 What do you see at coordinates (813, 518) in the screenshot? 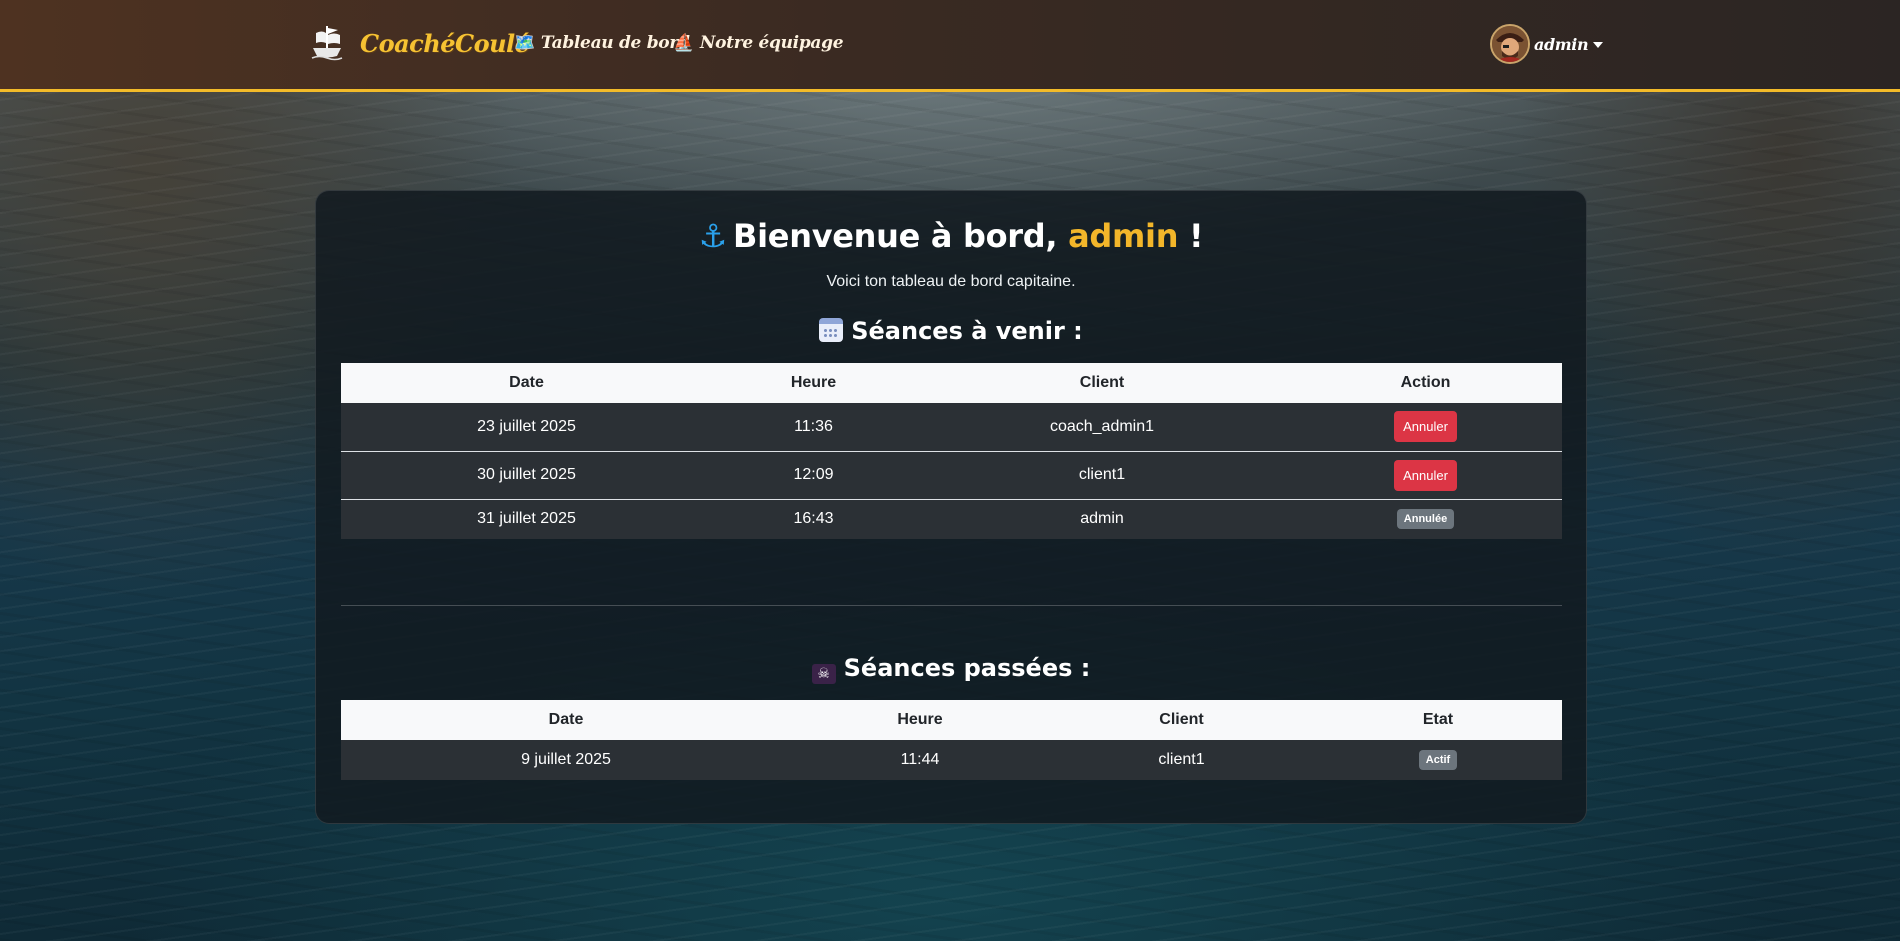
I see `cell-time: 16:43` at bounding box center [813, 518].